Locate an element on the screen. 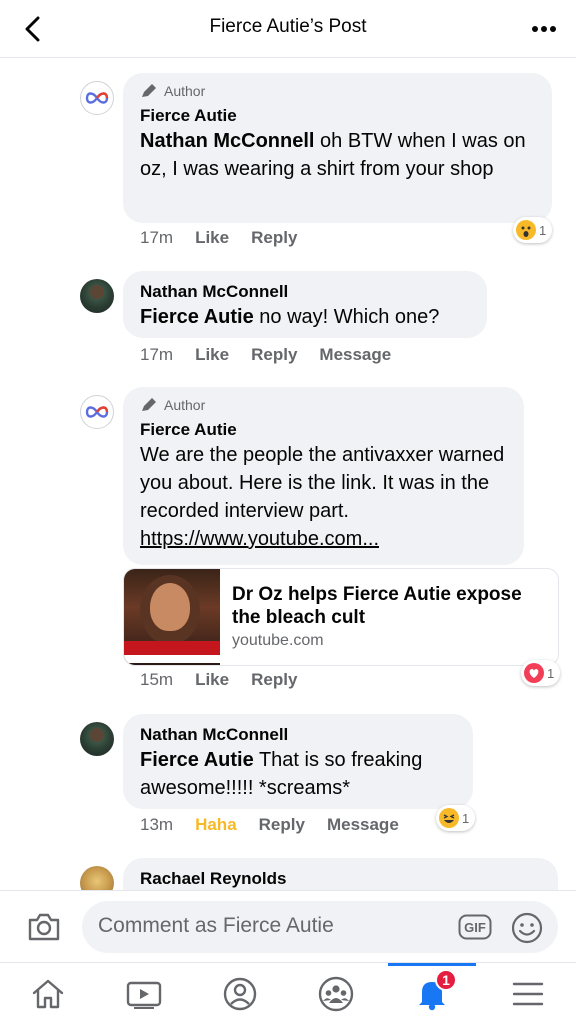  camera-icon is located at coordinates (44, 927).